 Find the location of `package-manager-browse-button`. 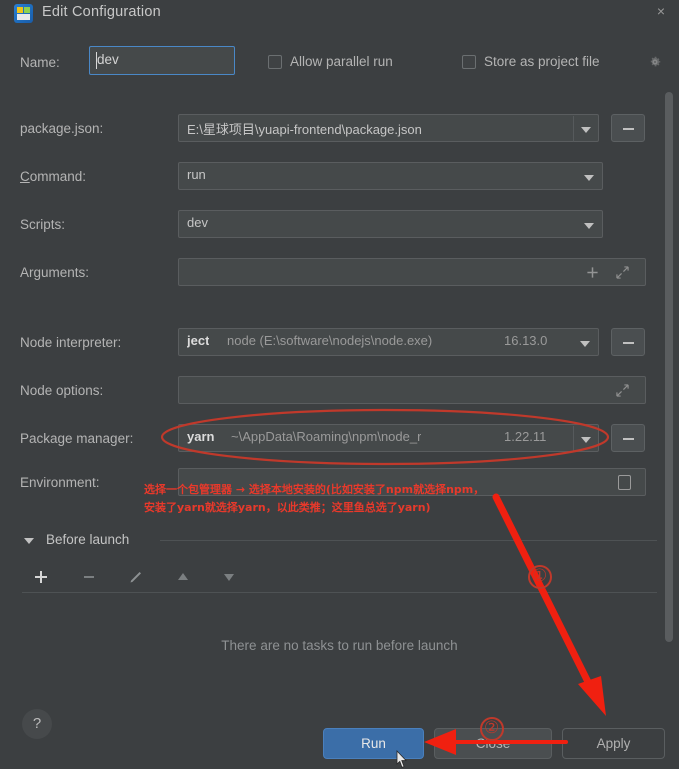

package-manager-browse-button is located at coordinates (628, 438).